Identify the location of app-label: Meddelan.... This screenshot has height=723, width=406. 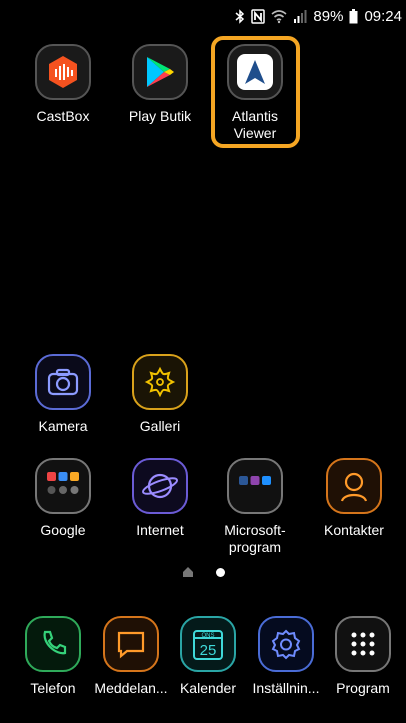
(131, 688).